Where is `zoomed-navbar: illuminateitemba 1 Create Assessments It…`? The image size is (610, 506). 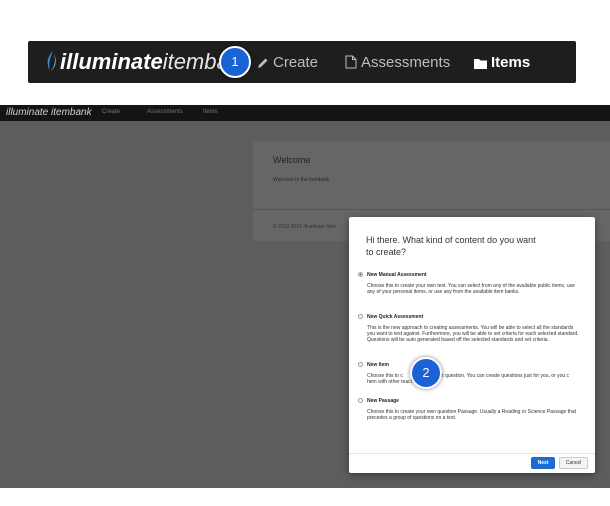
zoomed-navbar: illuminateitemba 1 Create Assessments It… is located at coordinates (302, 62).